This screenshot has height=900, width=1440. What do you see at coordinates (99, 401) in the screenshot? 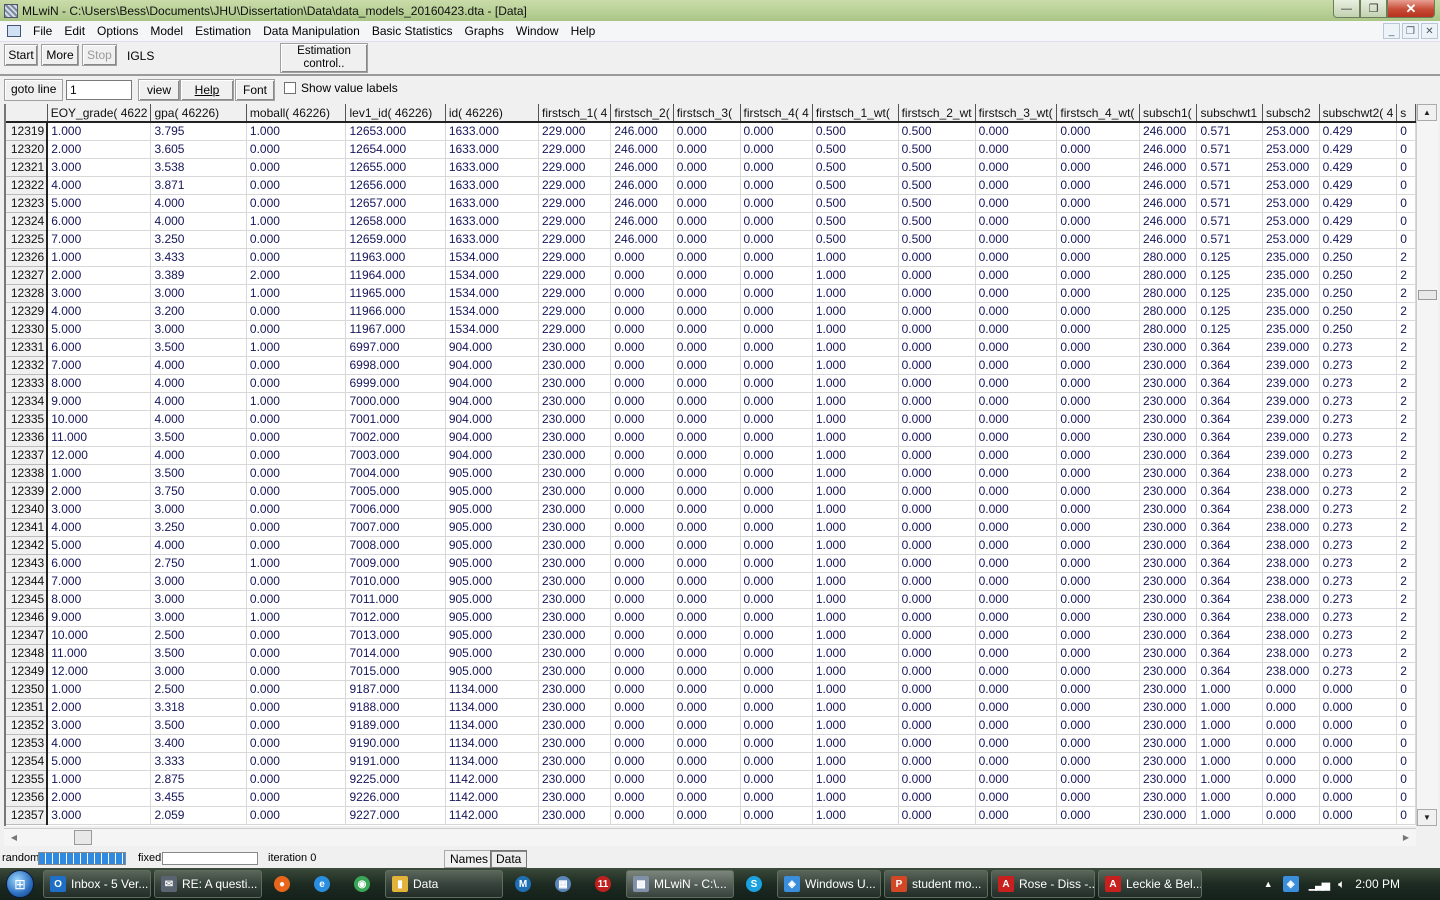
I see `data-cell: 9.000` at bounding box center [99, 401].